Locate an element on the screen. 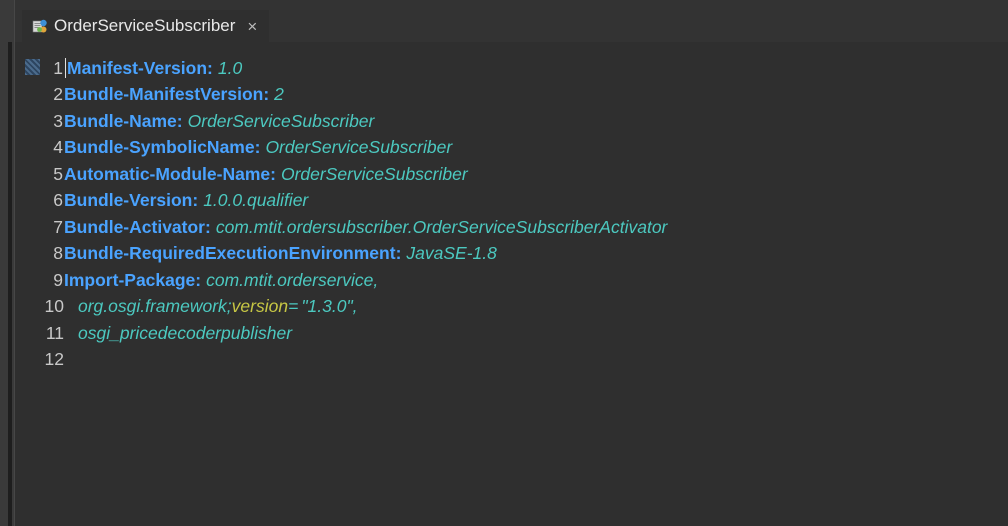  equals-sign: = is located at coordinates (293, 306).